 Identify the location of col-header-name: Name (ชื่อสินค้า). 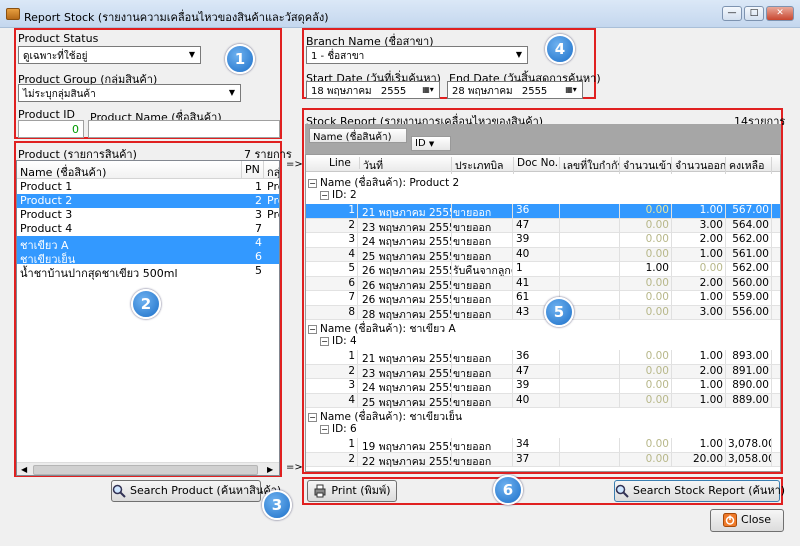
(129, 170).